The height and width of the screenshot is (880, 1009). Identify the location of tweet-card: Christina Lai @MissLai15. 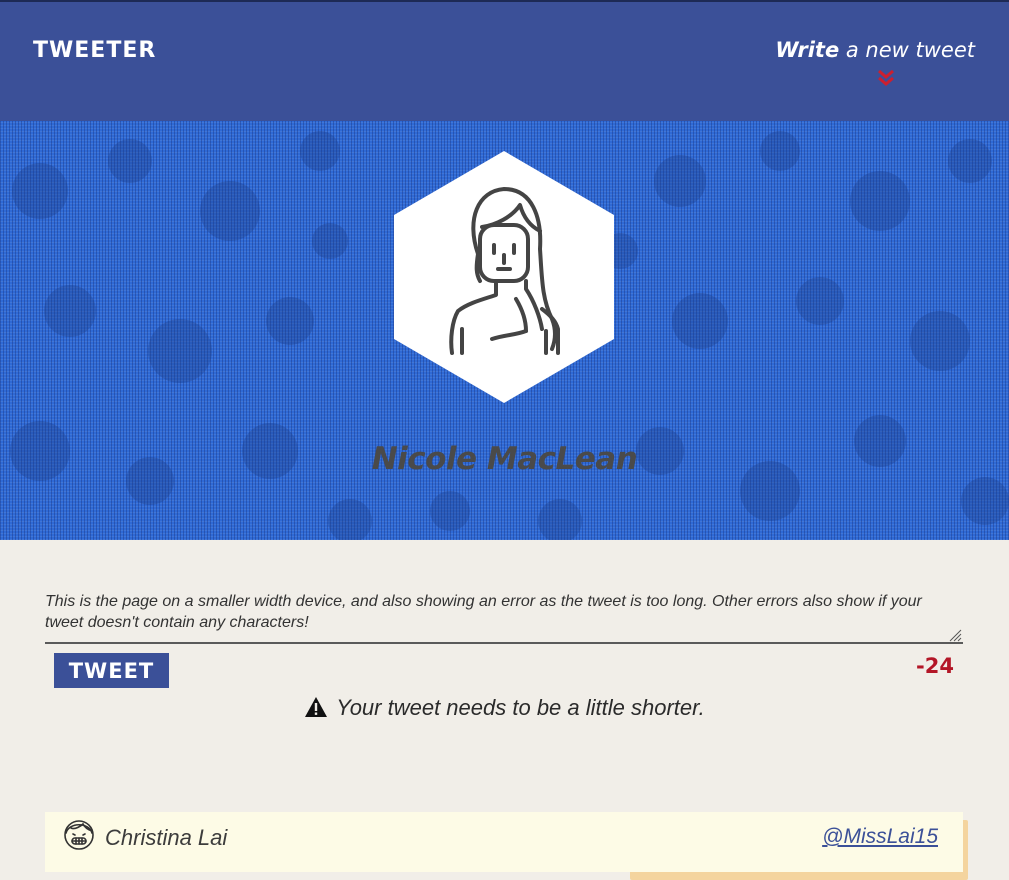
(504, 842).